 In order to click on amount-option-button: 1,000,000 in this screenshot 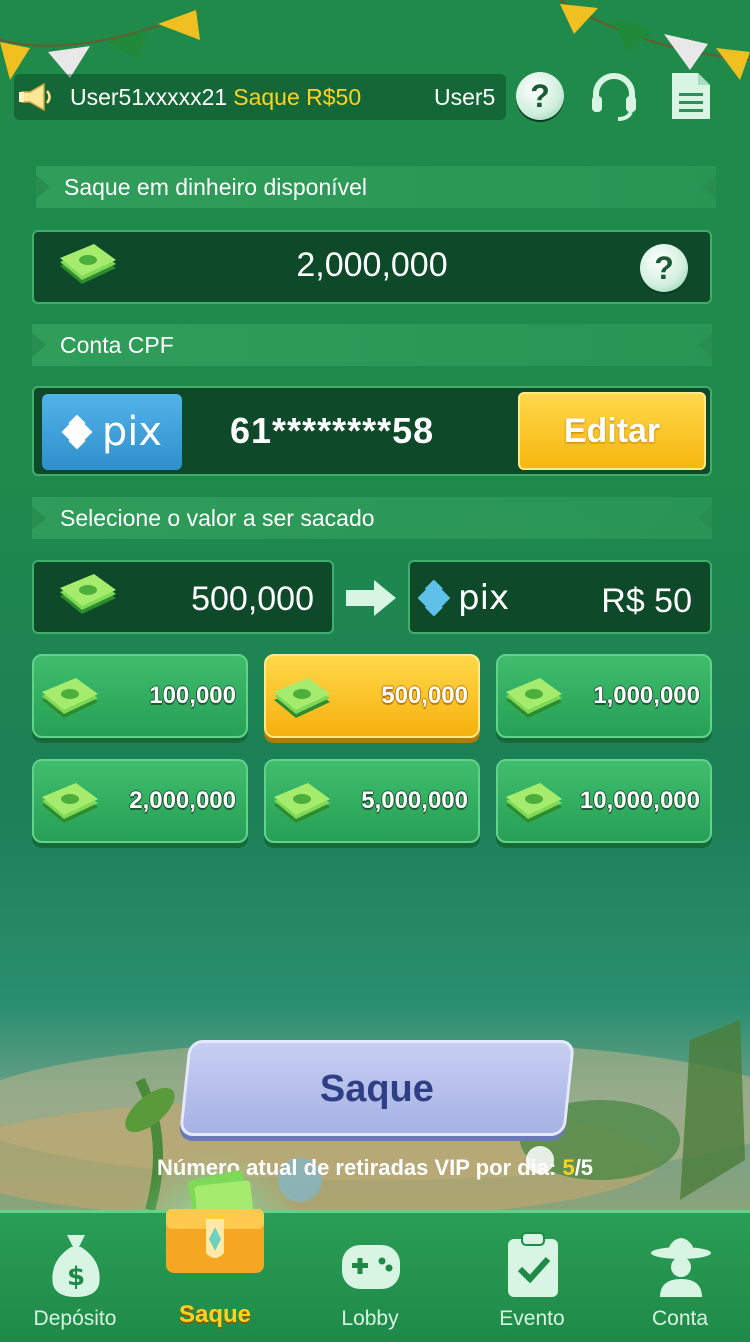, I will do `click(604, 696)`.